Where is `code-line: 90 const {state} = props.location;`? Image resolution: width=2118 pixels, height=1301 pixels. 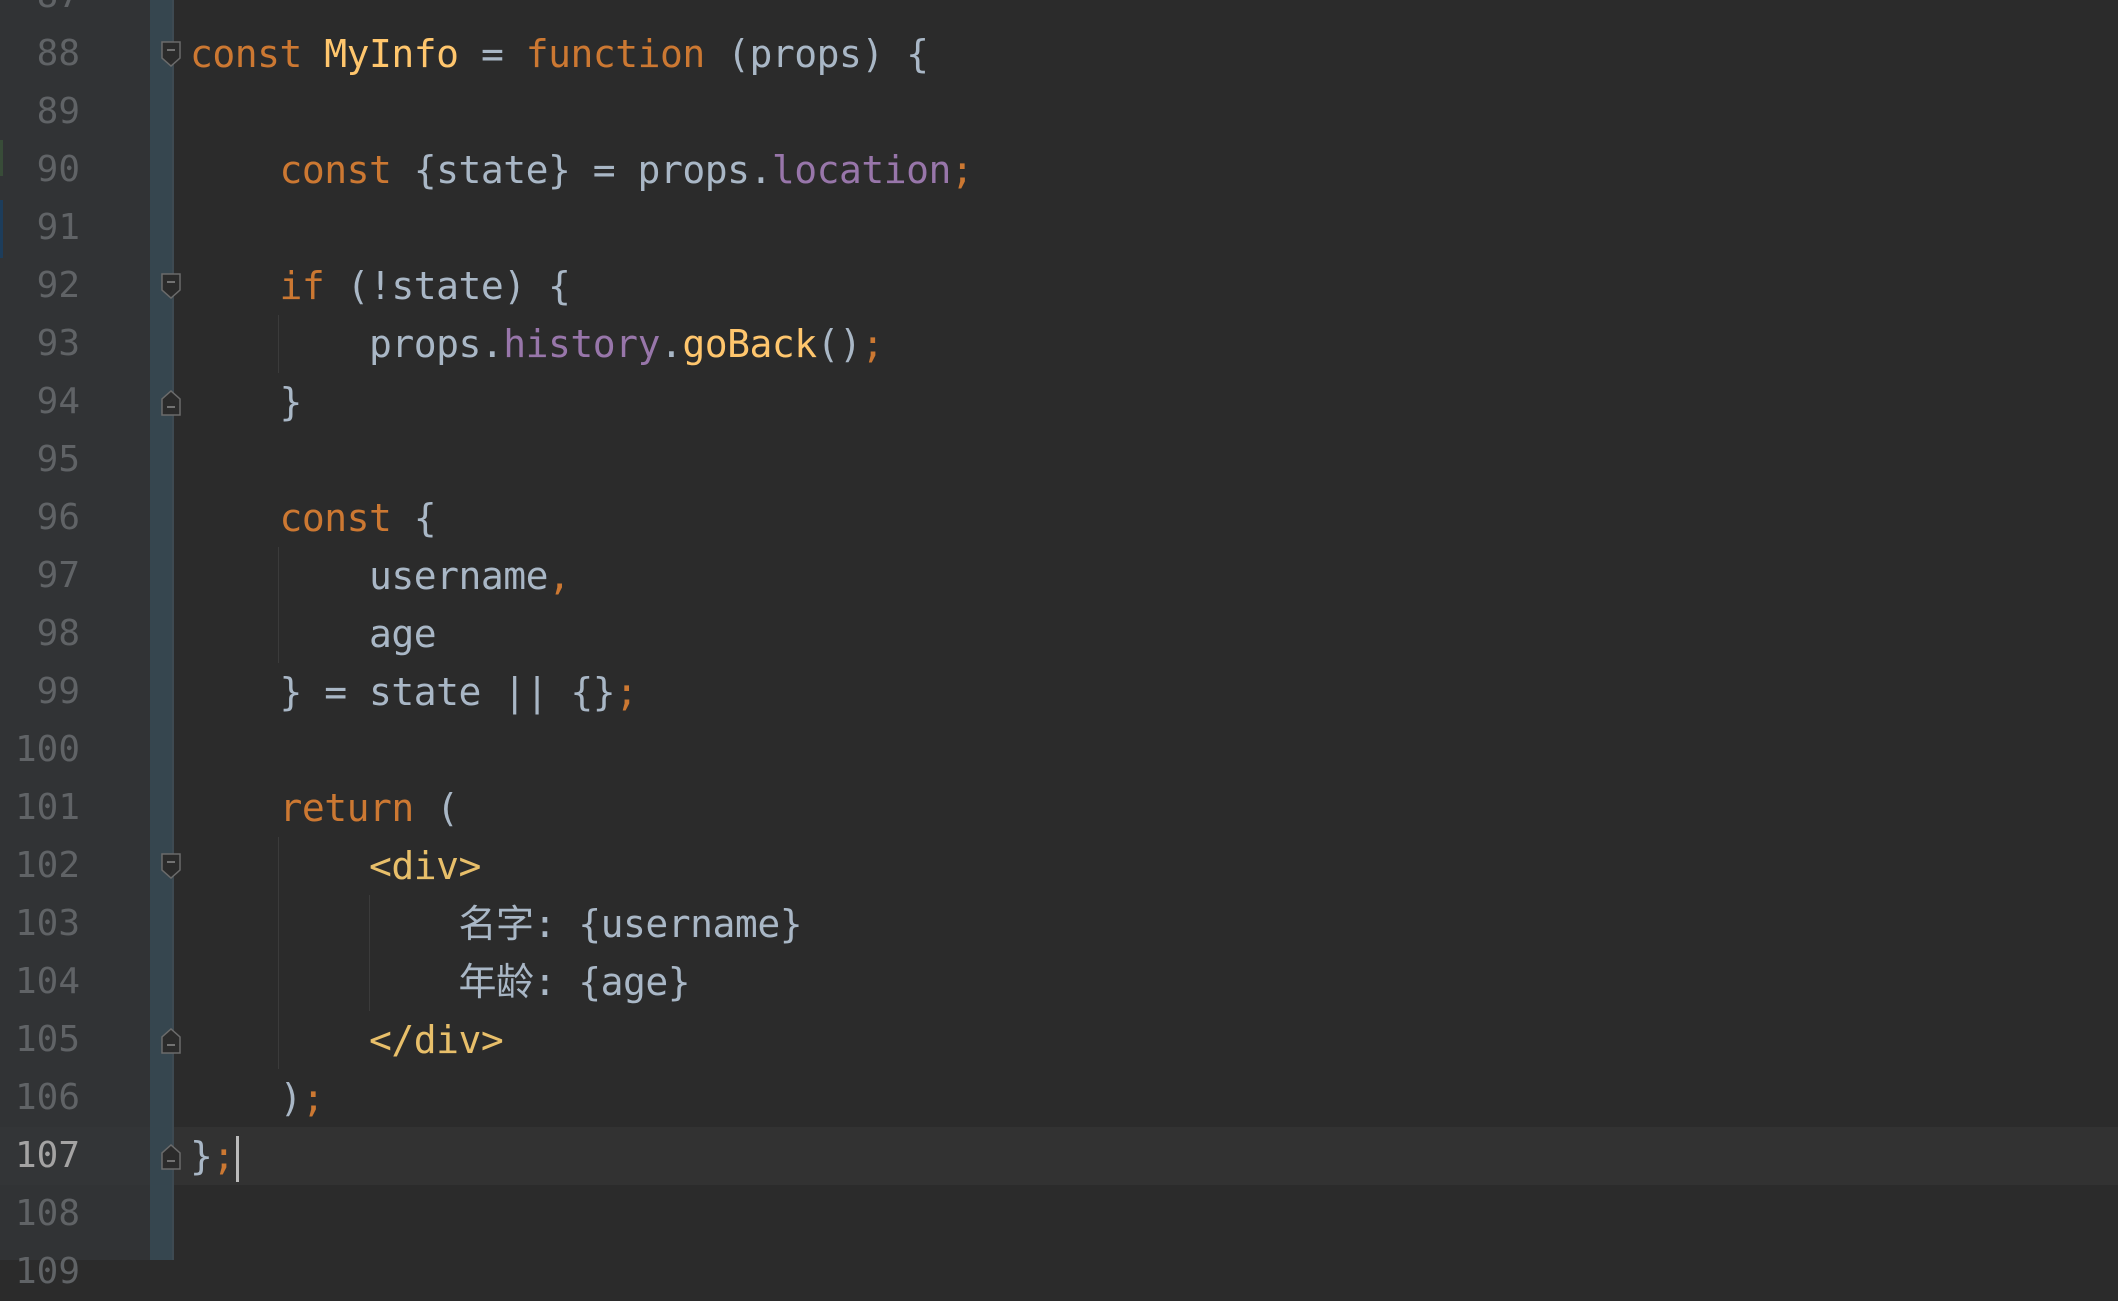
code-line: 90 const {state} = props.location; is located at coordinates (1059, 170).